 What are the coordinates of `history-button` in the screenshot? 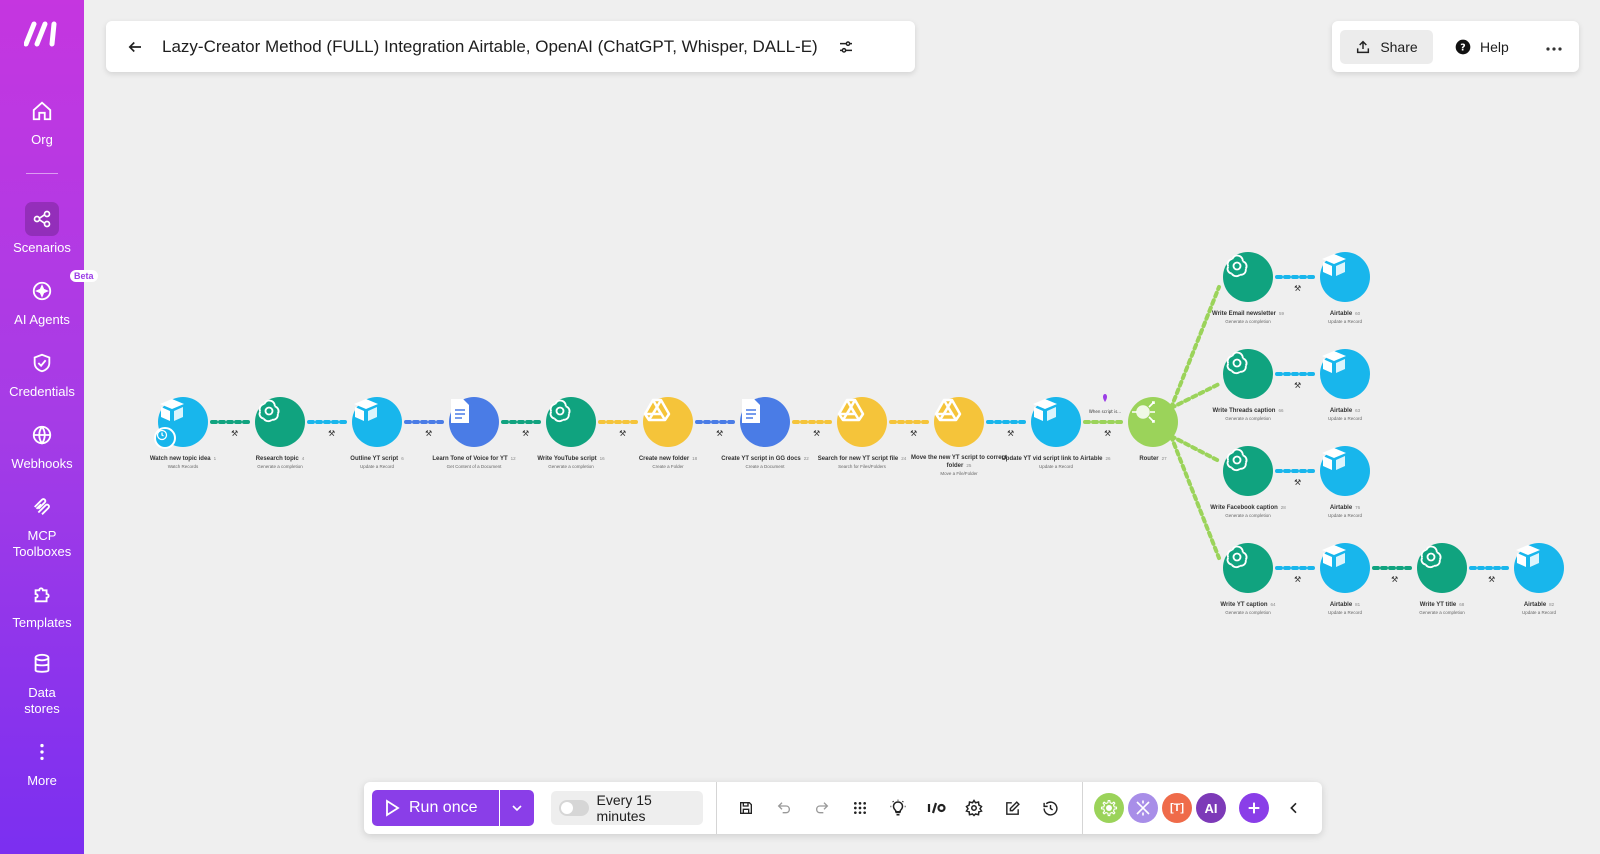 It's located at (1050, 808).